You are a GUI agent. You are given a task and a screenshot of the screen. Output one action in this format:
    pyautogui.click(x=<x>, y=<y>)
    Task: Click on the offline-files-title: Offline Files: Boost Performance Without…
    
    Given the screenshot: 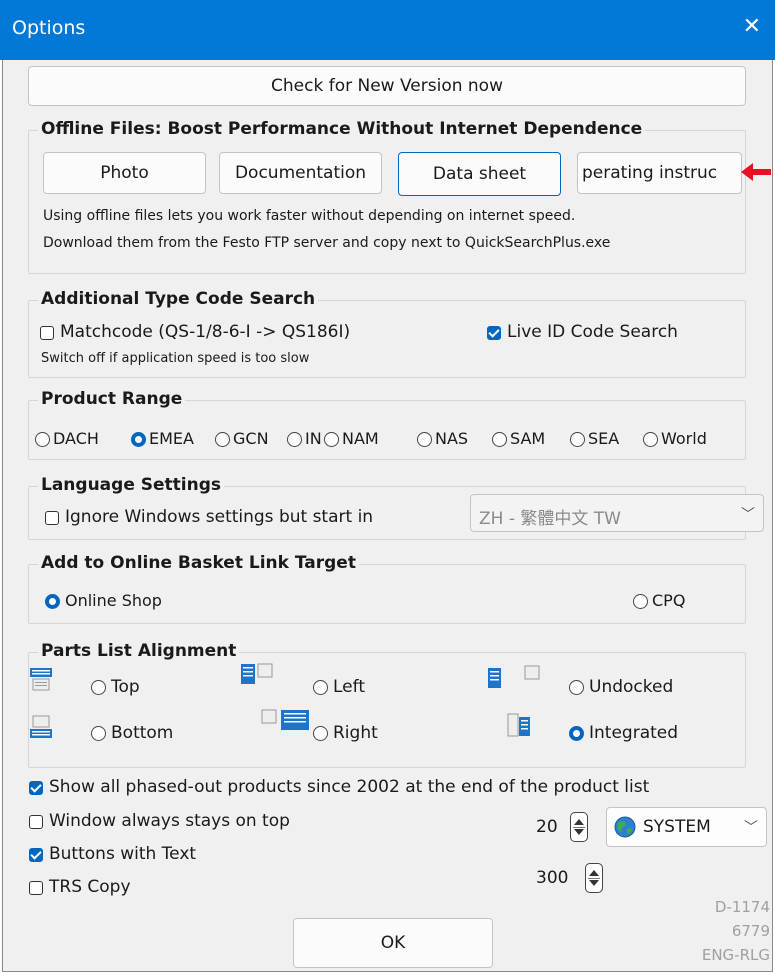 What is the action you would take?
    pyautogui.click(x=342, y=129)
    